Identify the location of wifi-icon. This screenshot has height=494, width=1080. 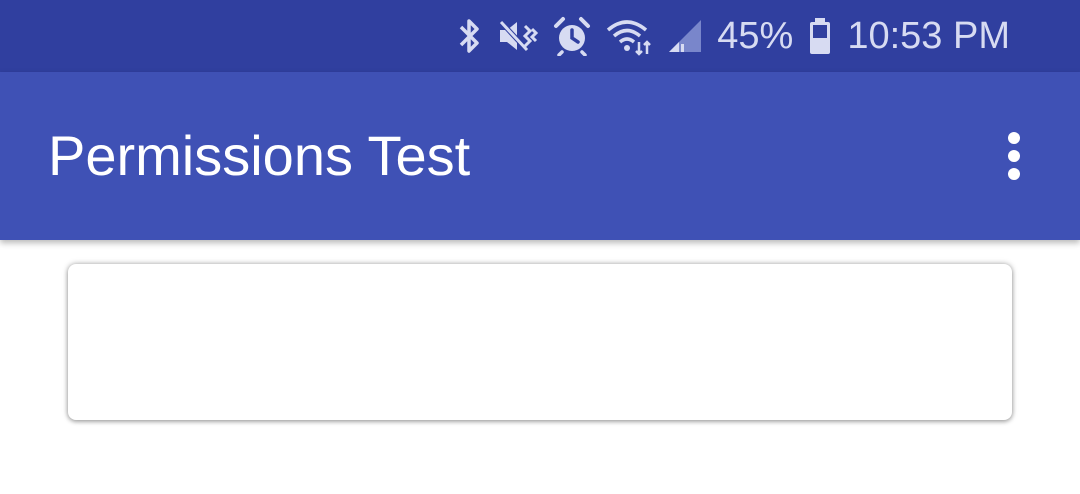
(629, 36).